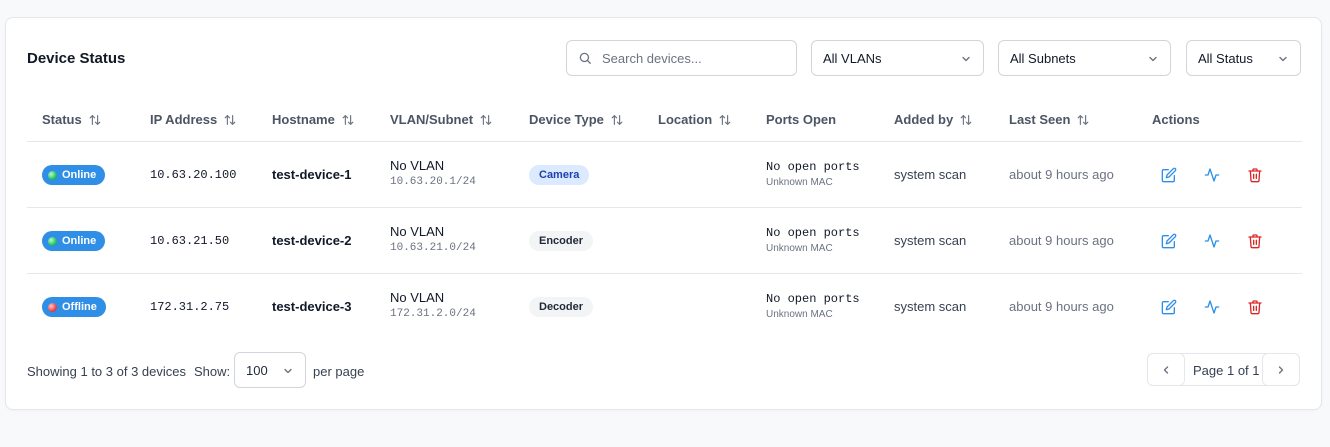 This screenshot has height=447, width=1330. Describe the element at coordinates (433, 314) in the screenshot. I see `subnet: 172.31.2.0/24` at that location.